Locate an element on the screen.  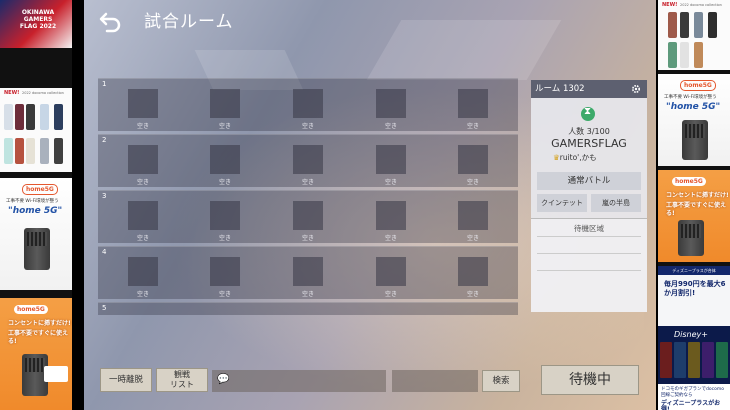
room-header: ルーム 1302 is located at coordinates (589, 89).